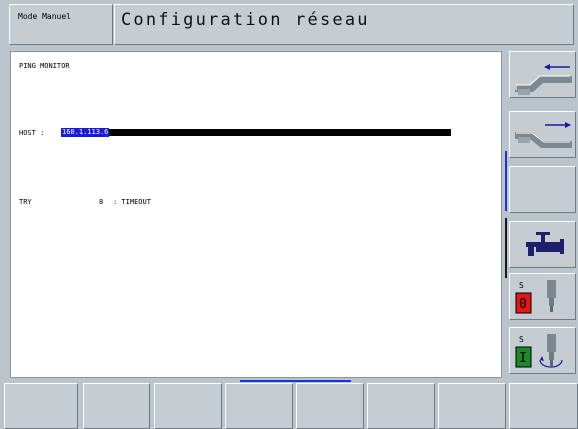 The width and height of the screenshot is (578, 429). What do you see at coordinates (543, 79) in the screenshot?
I see `ramp-arrow-left-icon` at bounding box center [543, 79].